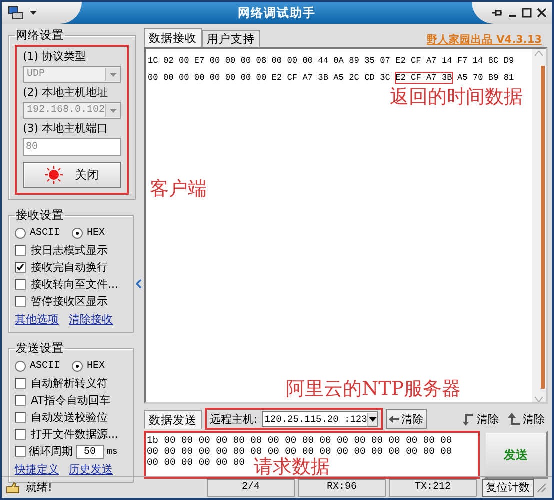 The image size is (554, 500). What do you see at coordinates (234, 419) in the screenshot?
I see `field-label: 远程主机:` at bounding box center [234, 419].